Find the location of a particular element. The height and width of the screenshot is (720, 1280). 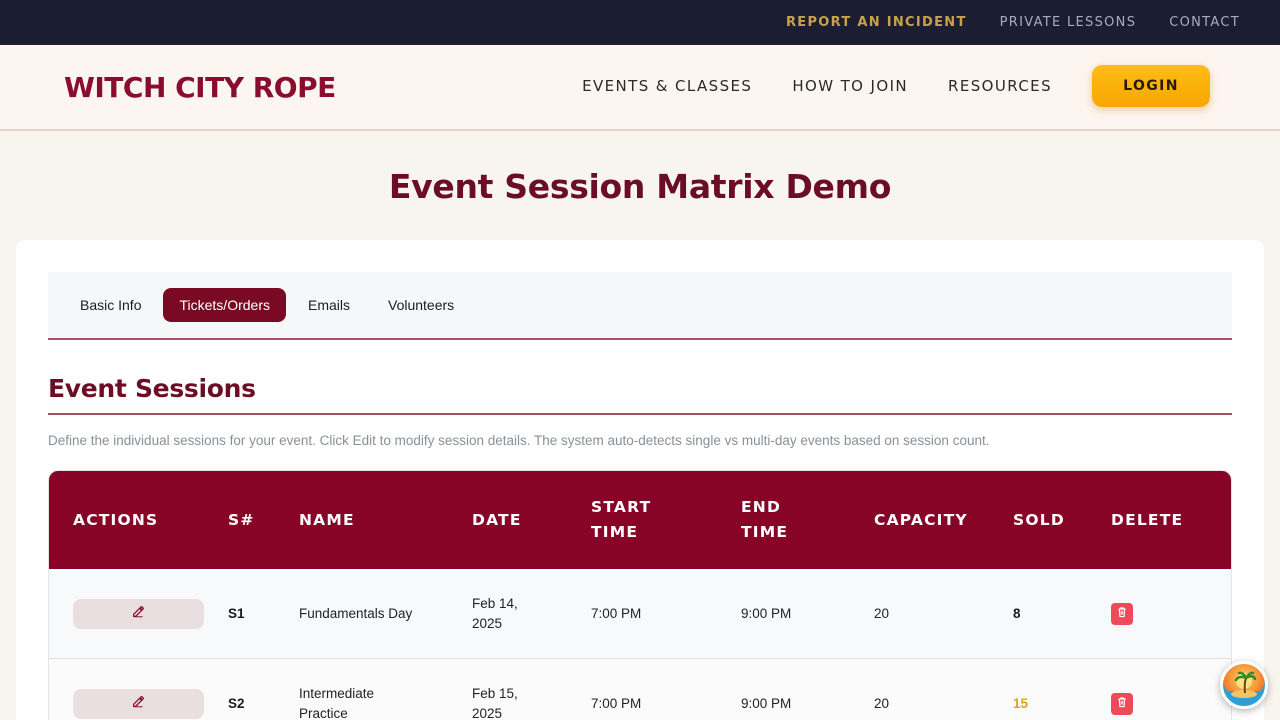

tab-emails: Emails is located at coordinates (329, 305).